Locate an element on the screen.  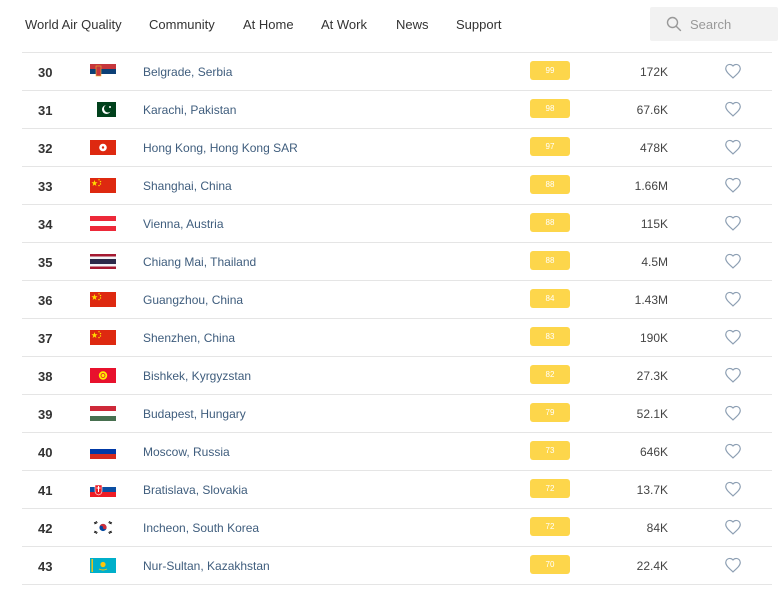
nav-item-support: Support is located at coordinates (479, 24).